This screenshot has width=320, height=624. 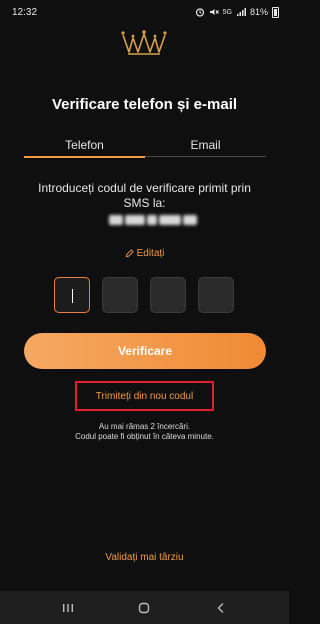 I want to click on masked-phone-number, so click(x=153, y=220).